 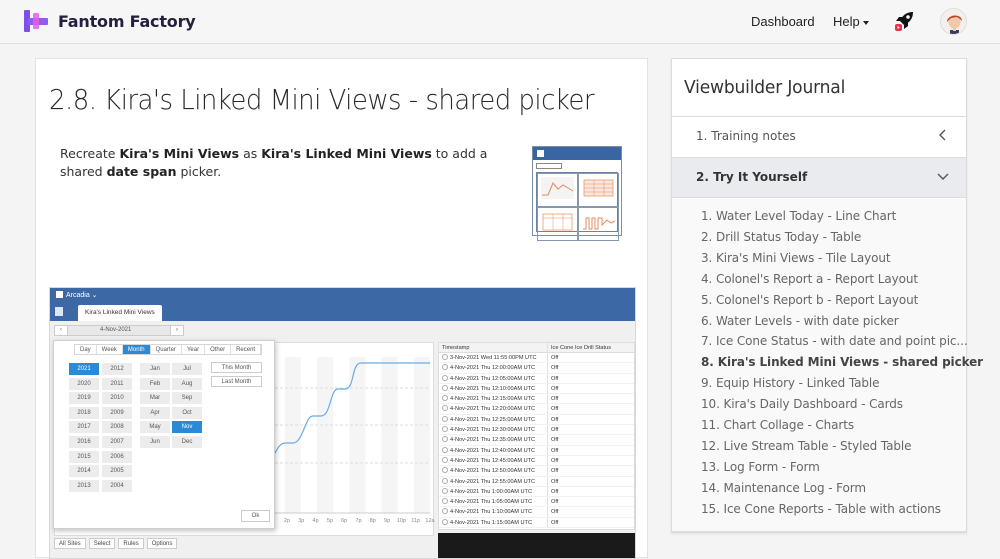 I want to click on year-cell: 2011, so click(x=117, y=383).